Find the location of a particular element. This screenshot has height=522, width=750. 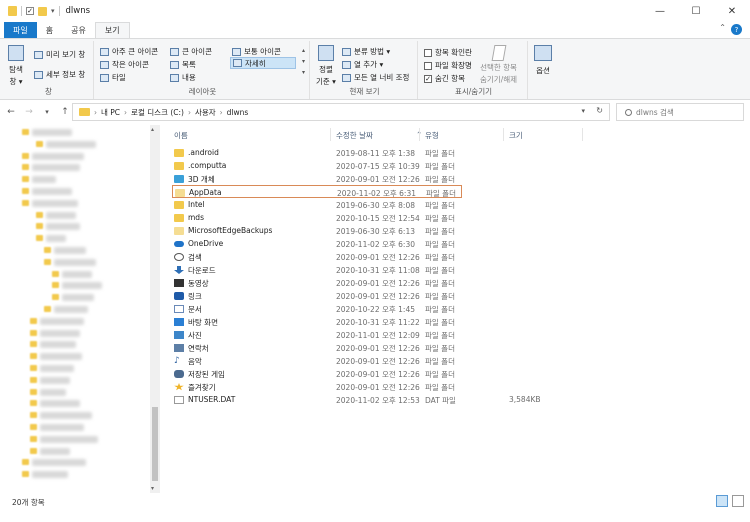

column-header-size: 크기 is located at coordinates (516, 135).